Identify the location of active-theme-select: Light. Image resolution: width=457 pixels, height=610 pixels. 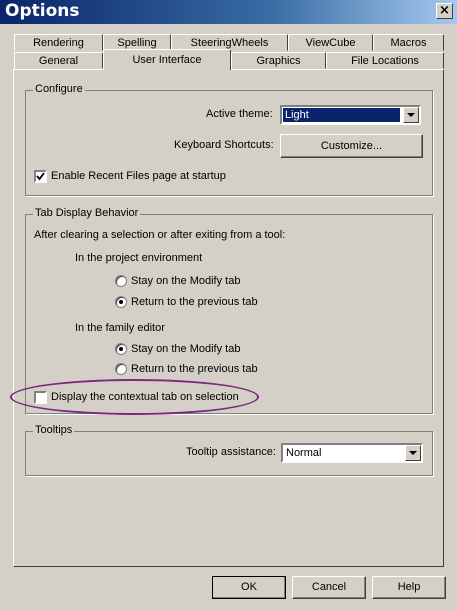
(350, 115).